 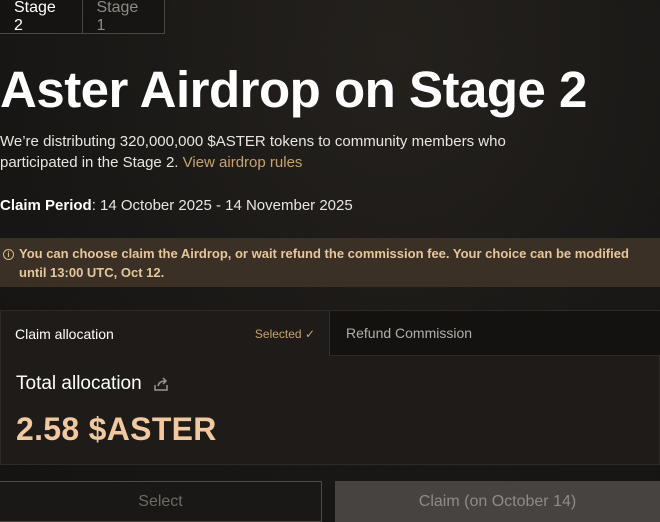 What do you see at coordinates (116, 429) in the screenshot?
I see `total-allocation-value: 2.58 $ASTER` at bounding box center [116, 429].